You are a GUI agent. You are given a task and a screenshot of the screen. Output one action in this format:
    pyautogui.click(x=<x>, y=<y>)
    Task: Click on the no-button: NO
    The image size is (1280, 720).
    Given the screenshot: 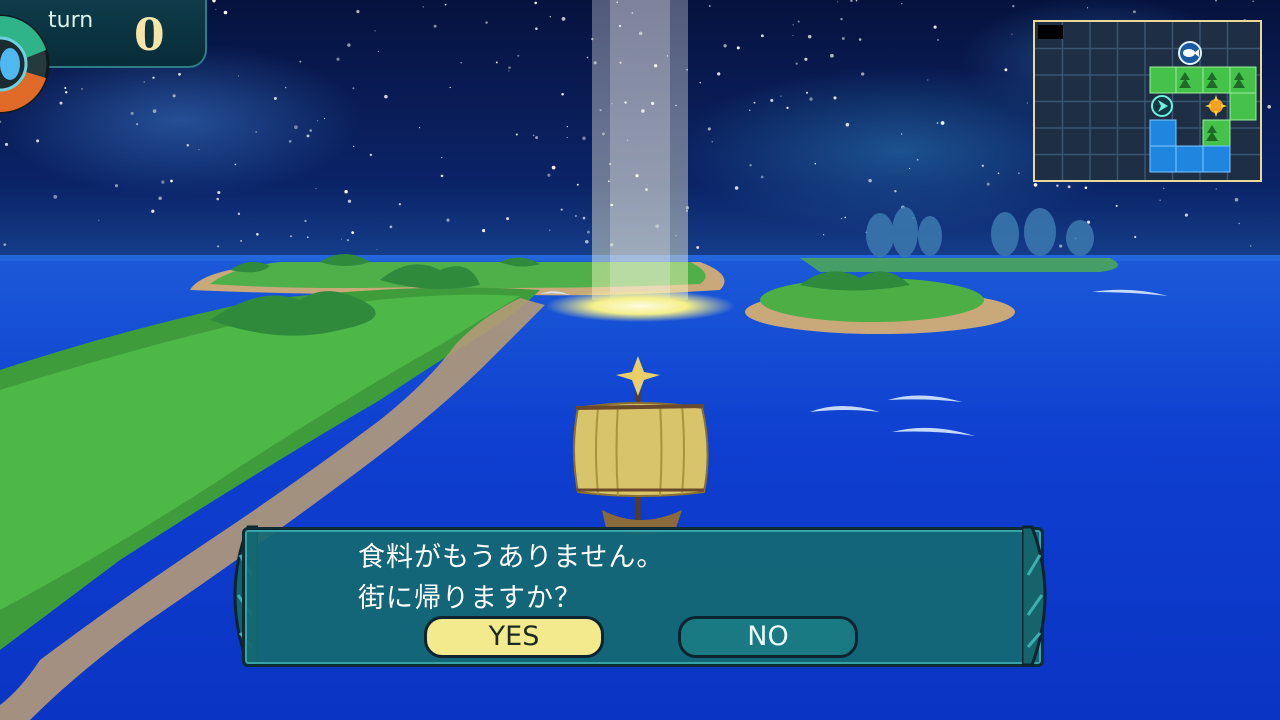 What is the action you would take?
    pyautogui.click(x=768, y=637)
    